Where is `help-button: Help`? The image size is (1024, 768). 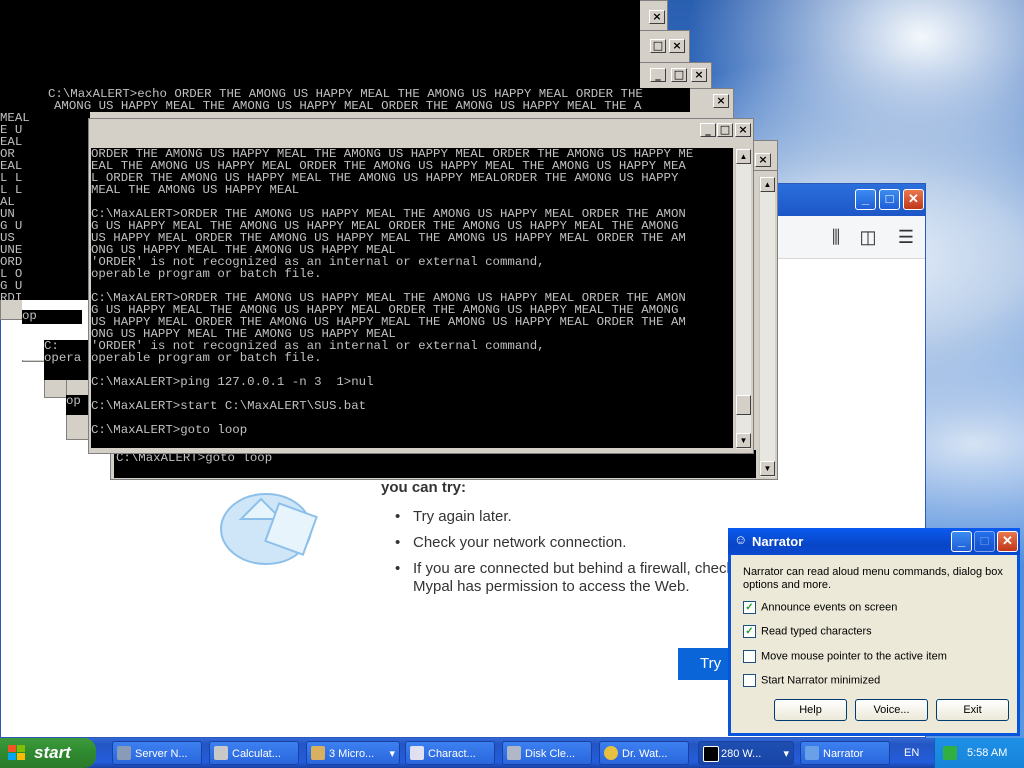 help-button: Help is located at coordinates (810, 710).